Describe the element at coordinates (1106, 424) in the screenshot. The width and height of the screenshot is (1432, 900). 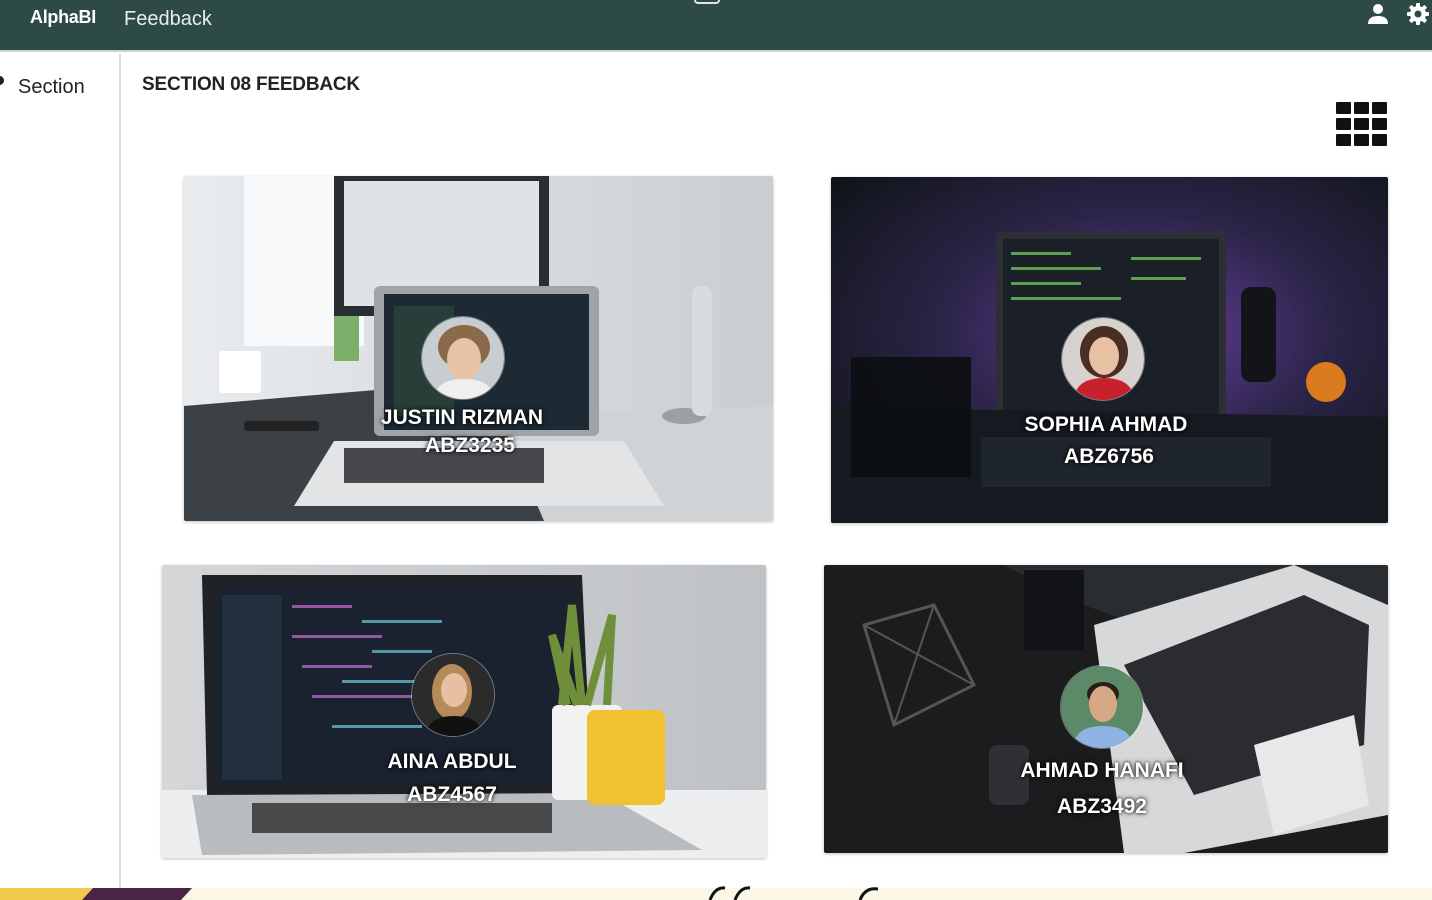
I see `student-name: SOPHIA AHMAD` at that location.